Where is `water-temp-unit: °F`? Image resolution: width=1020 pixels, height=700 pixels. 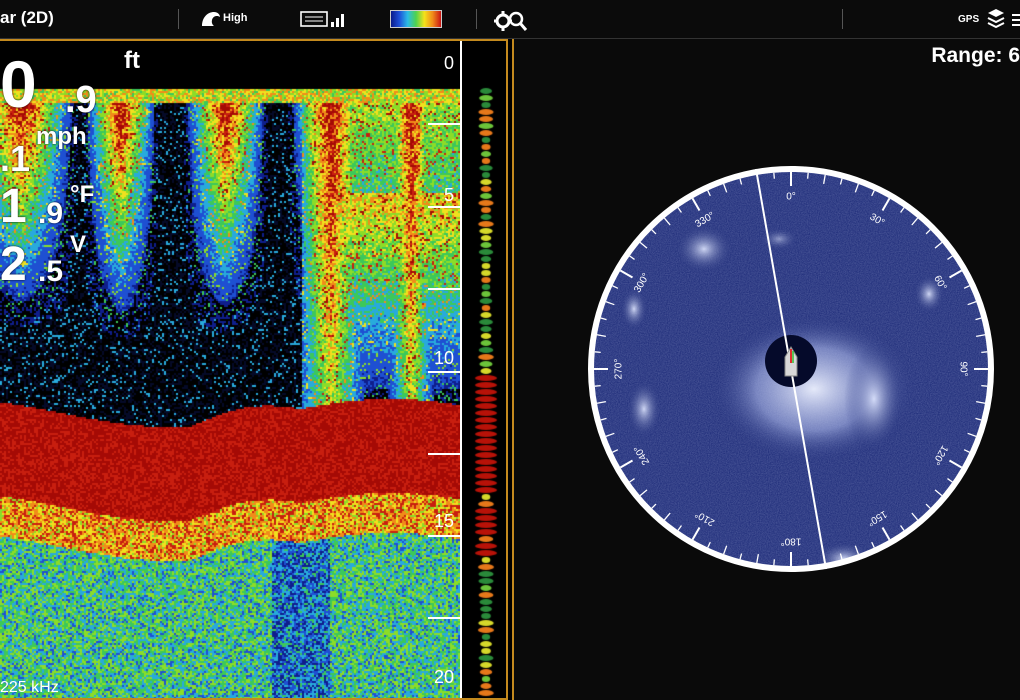
water-temp-unit: °F is located at coordinates (82, 194).